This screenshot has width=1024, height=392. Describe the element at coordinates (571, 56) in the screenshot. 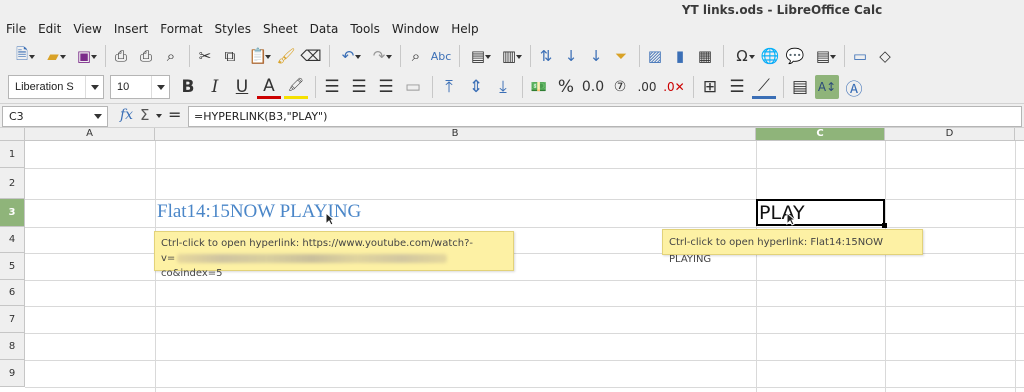

I see `sort-ascending-icon: ↓` at that location.